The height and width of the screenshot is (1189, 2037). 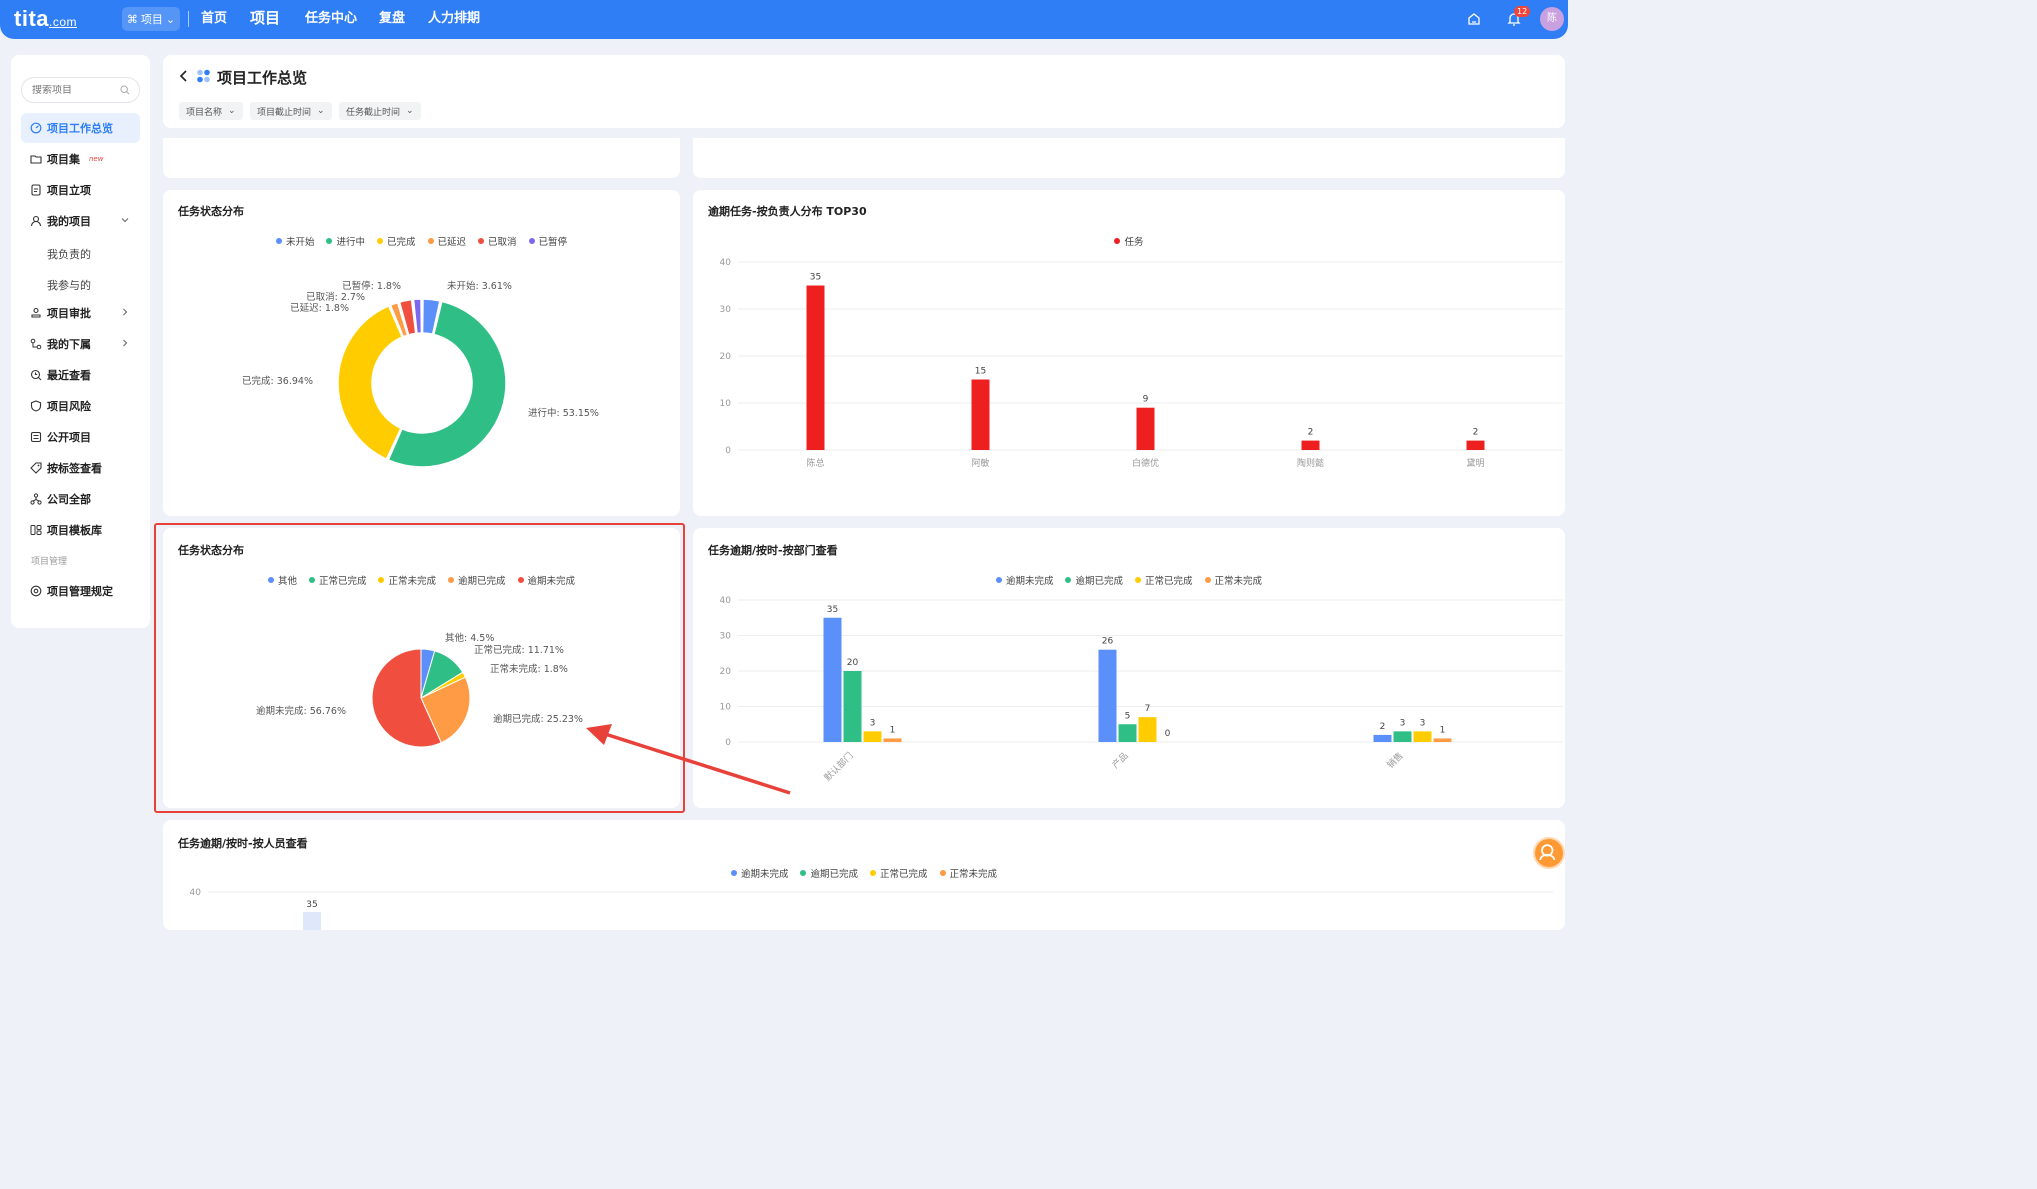 What do you see at coordinates (1141, 690) in the screenshot?
I see `grouped-bar-chart: 0 10 20 30 40 35 20 3 1 默认部门 26 5 7 0 产品 2 3 3 1 销售` at bounding box center [1141, 690].